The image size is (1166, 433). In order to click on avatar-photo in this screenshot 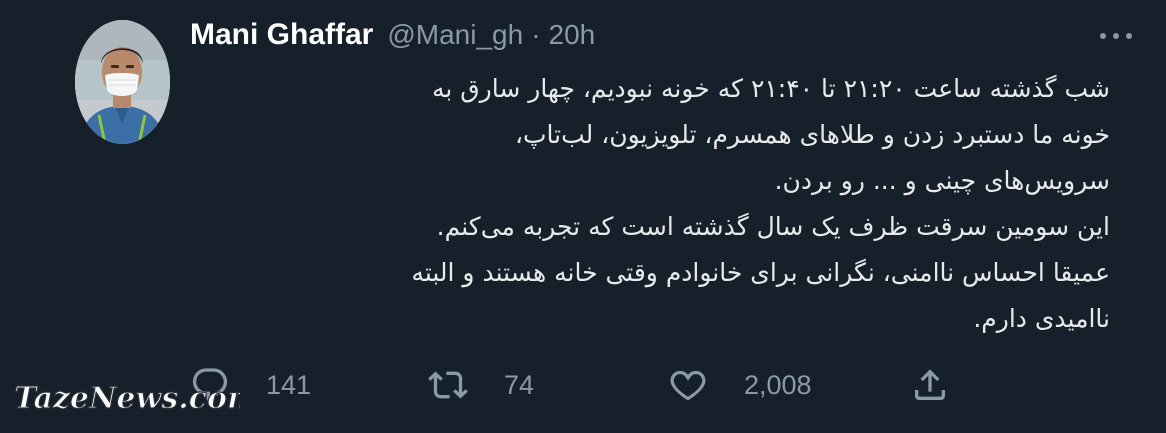, I will do `click(122, 82)`.